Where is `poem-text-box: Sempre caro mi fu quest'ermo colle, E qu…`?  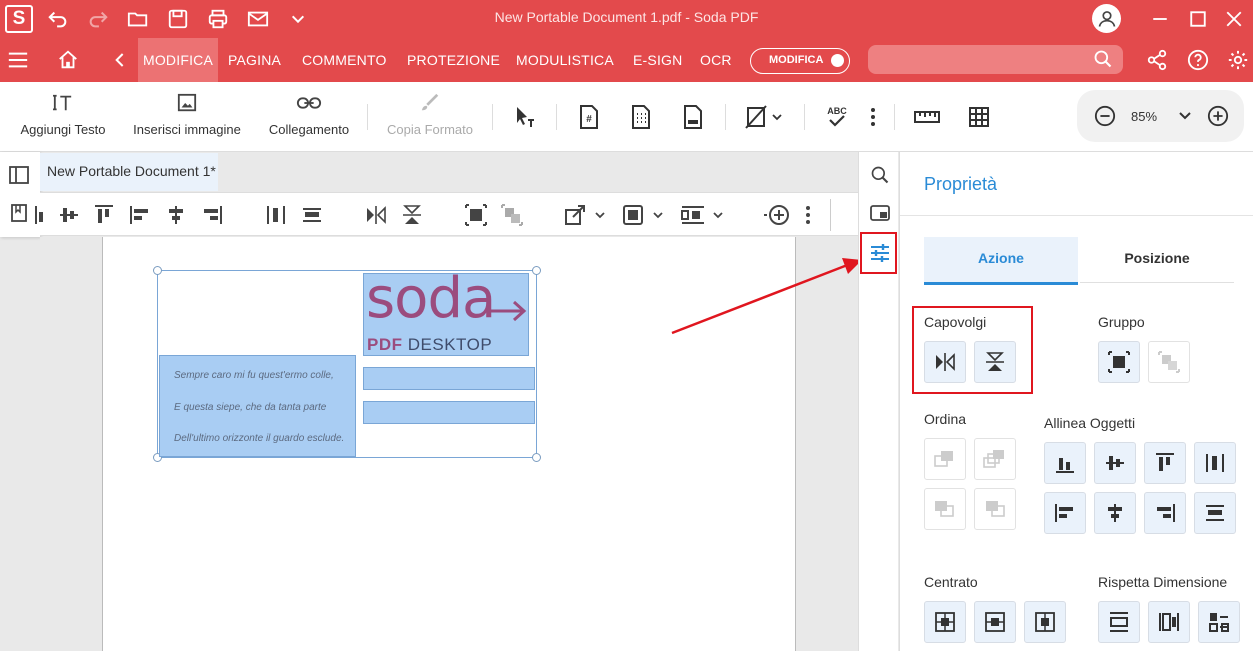 poem-text-box: Sempre caro mi fu quest'ermo colle, E qu… is located at coordinates (257, 406).